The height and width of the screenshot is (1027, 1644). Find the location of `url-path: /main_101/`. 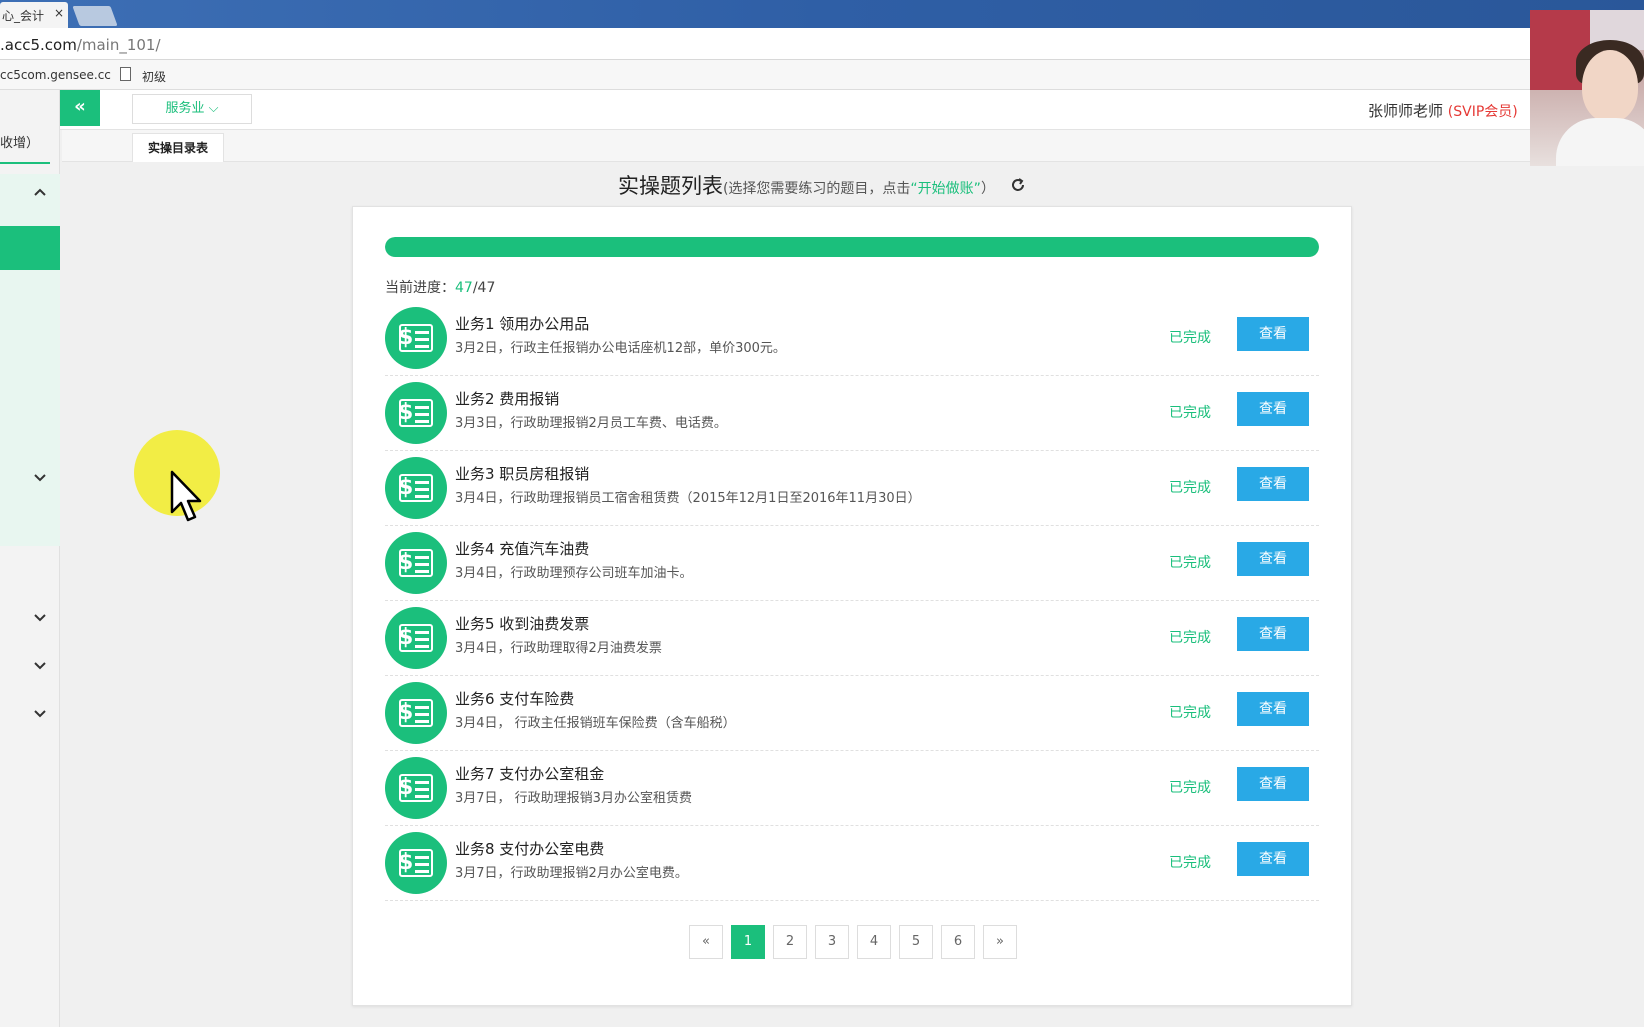

url-path: /main_101/ is located at coordinates (118, 45).